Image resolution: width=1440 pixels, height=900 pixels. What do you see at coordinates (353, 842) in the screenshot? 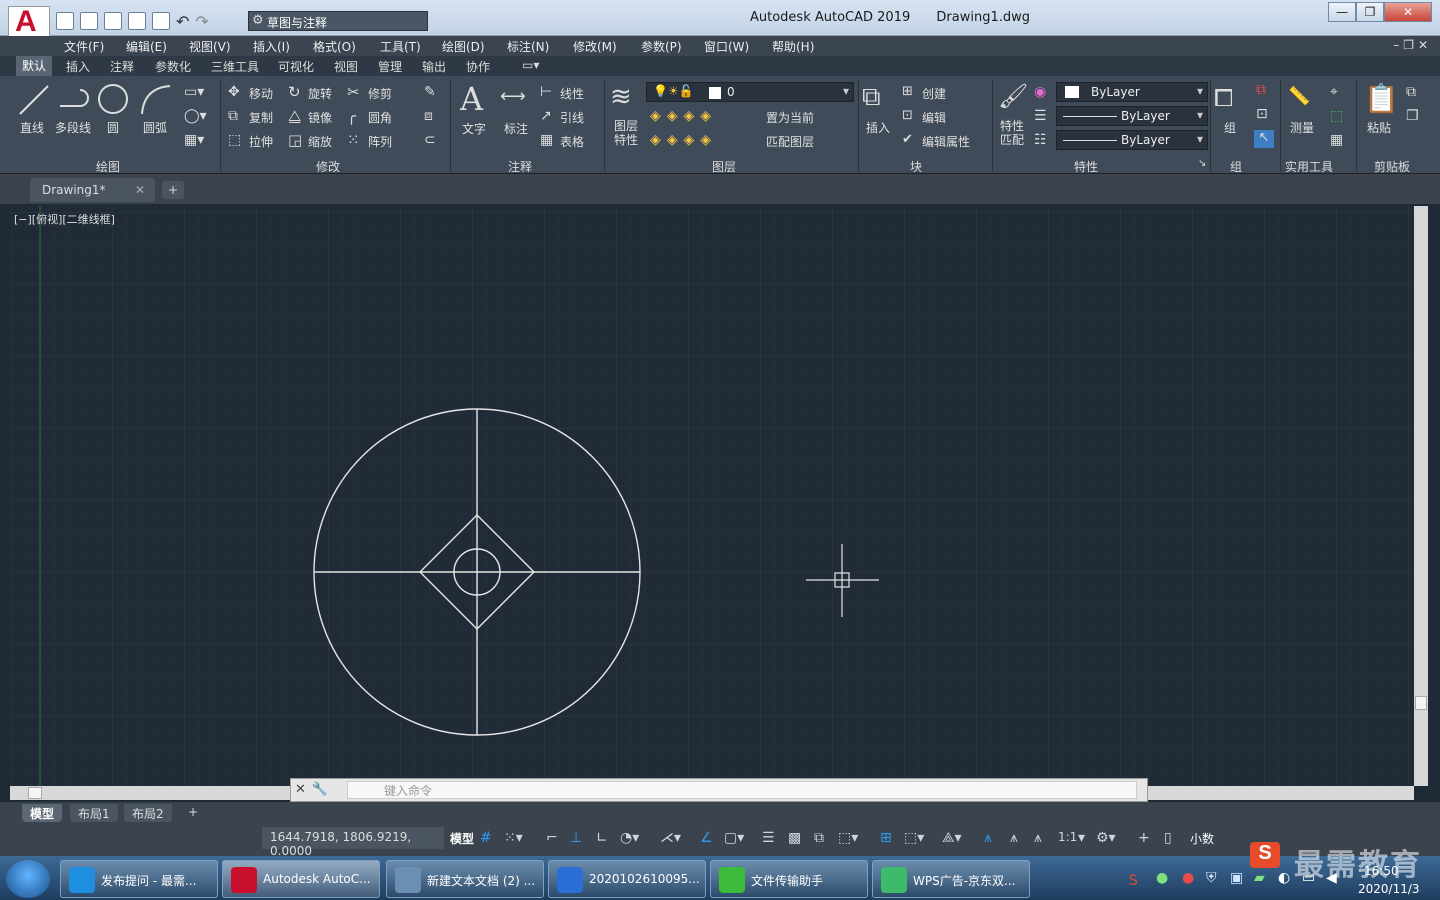
I see `coordinates-readout: 1644.7918, 1806.9219, 0.0000` at bounding box center [353, 842].